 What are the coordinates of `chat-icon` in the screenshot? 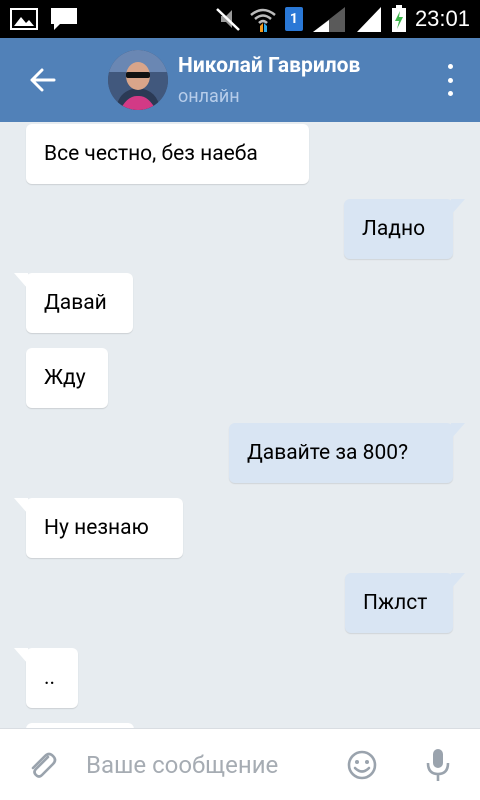 It's located at (64, 19).